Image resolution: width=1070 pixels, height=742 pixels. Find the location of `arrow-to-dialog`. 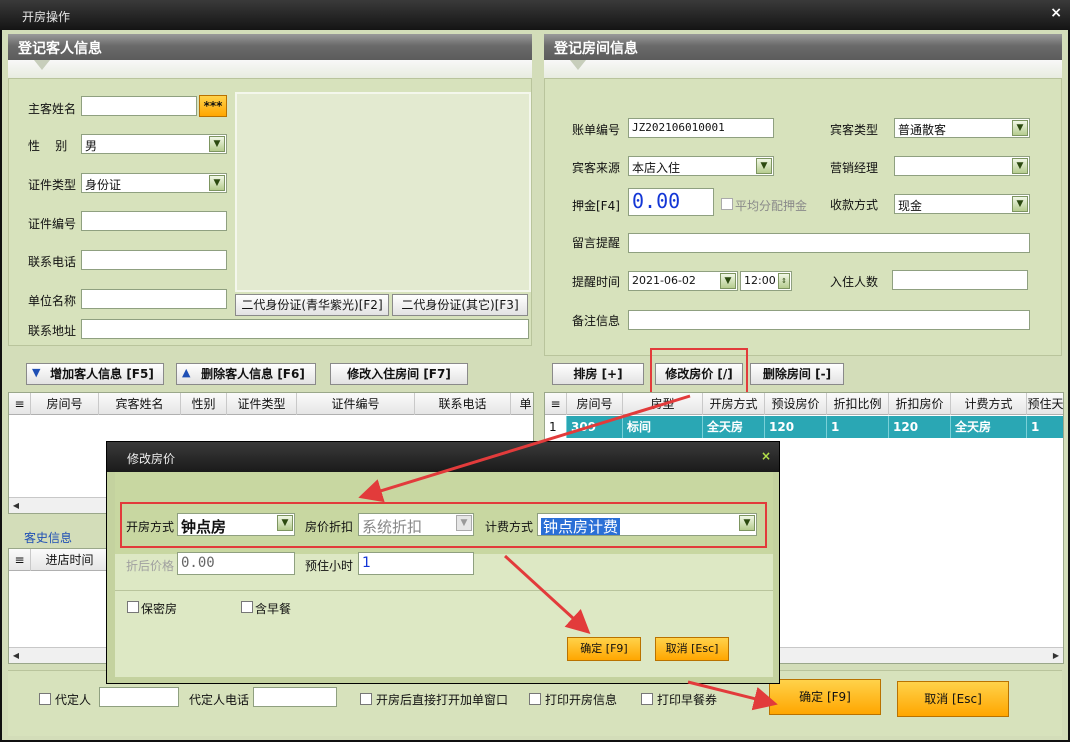

arrow-to-dialog is located at coordinates (524, 448).